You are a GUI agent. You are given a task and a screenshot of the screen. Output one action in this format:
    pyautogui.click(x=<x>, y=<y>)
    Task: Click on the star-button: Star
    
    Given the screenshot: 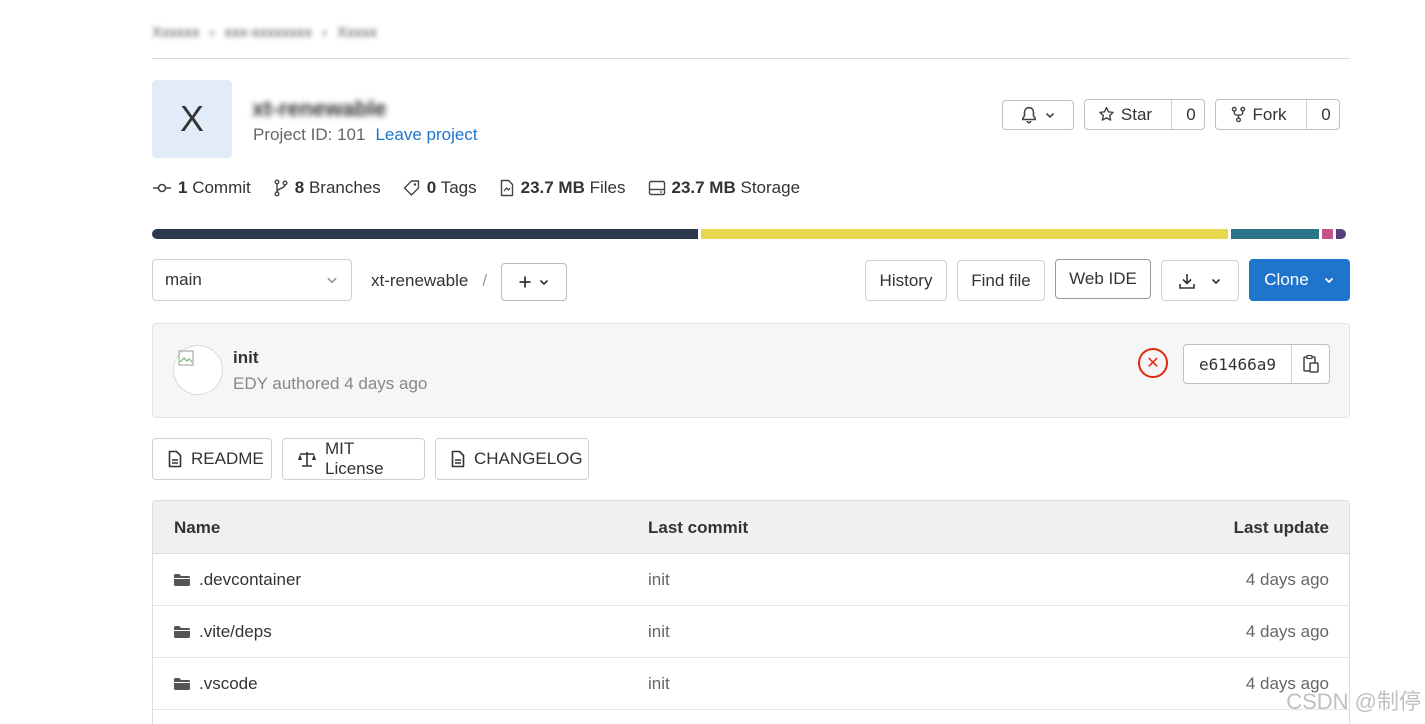 What is the action you would take?
    pyautogui.click(x=1125, y=114)
    